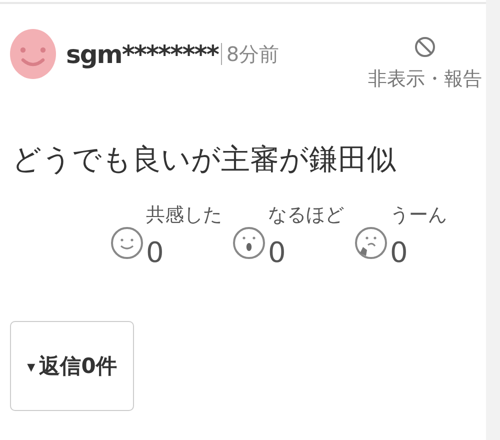  I want to click on avatar-icon, so click(33, 54).